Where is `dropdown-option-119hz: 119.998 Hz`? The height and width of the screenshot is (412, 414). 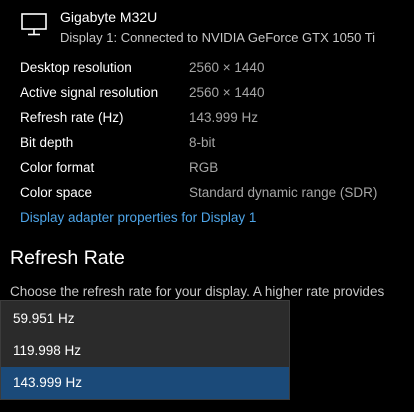 dropdown-option-119hz: 119.998 Hz is located at coordinates (145, 351).